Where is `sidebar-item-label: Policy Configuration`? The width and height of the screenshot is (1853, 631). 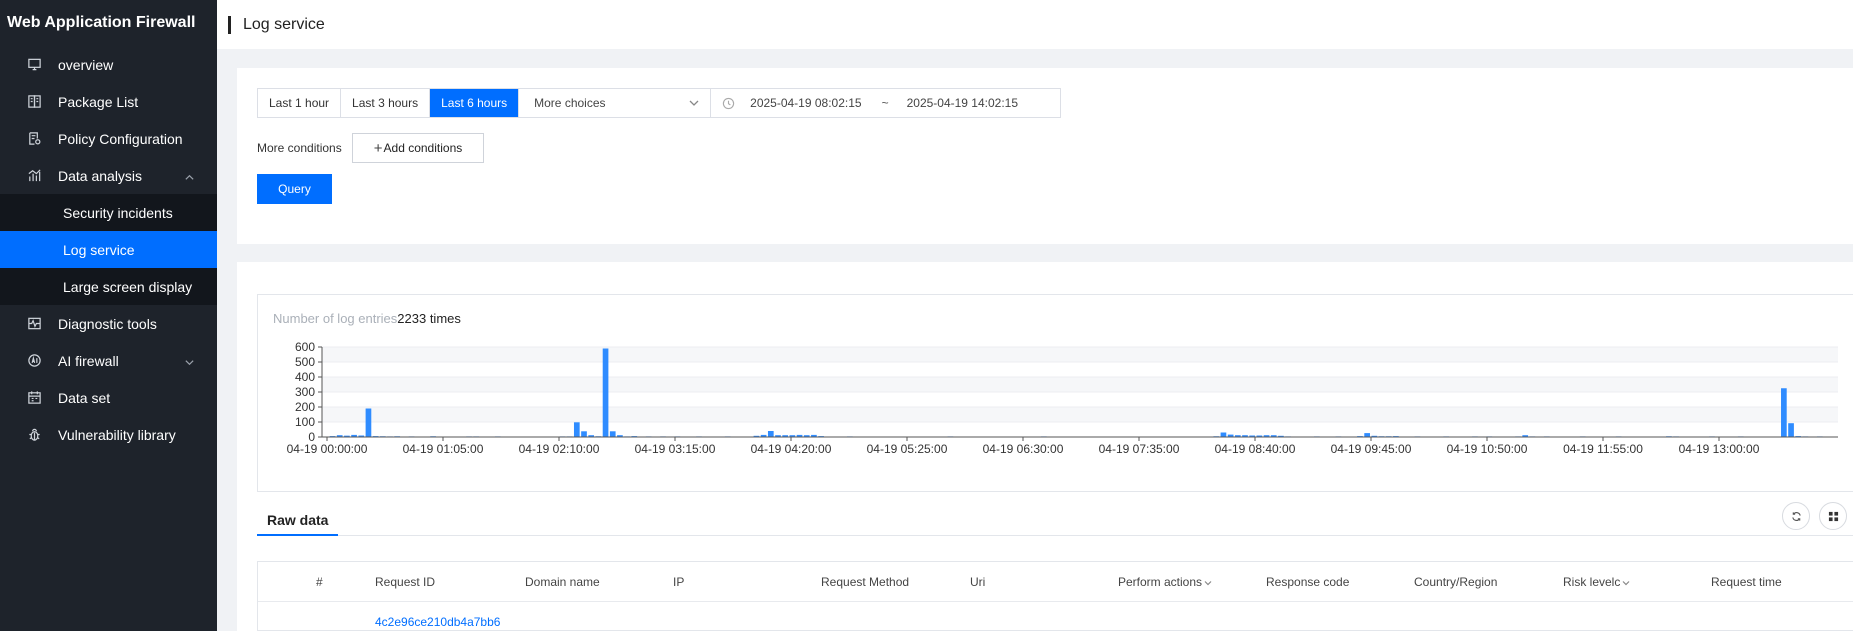
sidebar-item-label: Policy Configuration is located at coordinates (120, 138).